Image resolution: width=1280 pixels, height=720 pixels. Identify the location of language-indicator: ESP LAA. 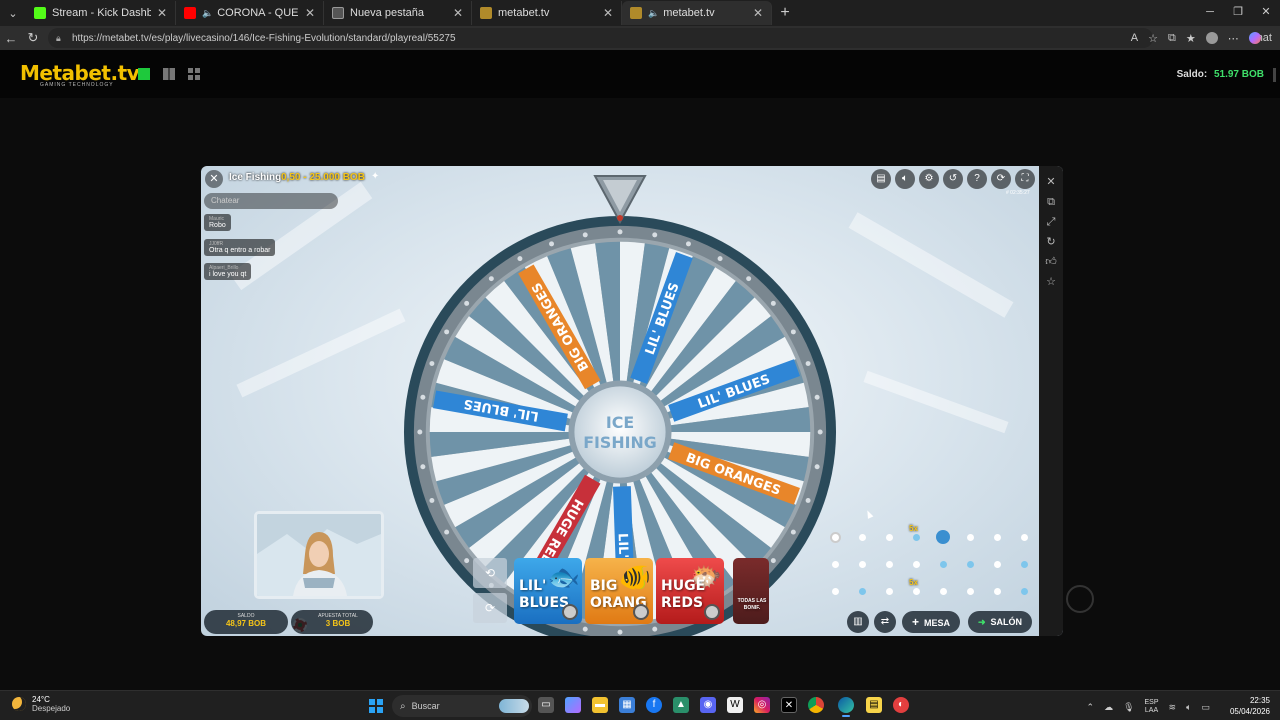
(1152, 707).